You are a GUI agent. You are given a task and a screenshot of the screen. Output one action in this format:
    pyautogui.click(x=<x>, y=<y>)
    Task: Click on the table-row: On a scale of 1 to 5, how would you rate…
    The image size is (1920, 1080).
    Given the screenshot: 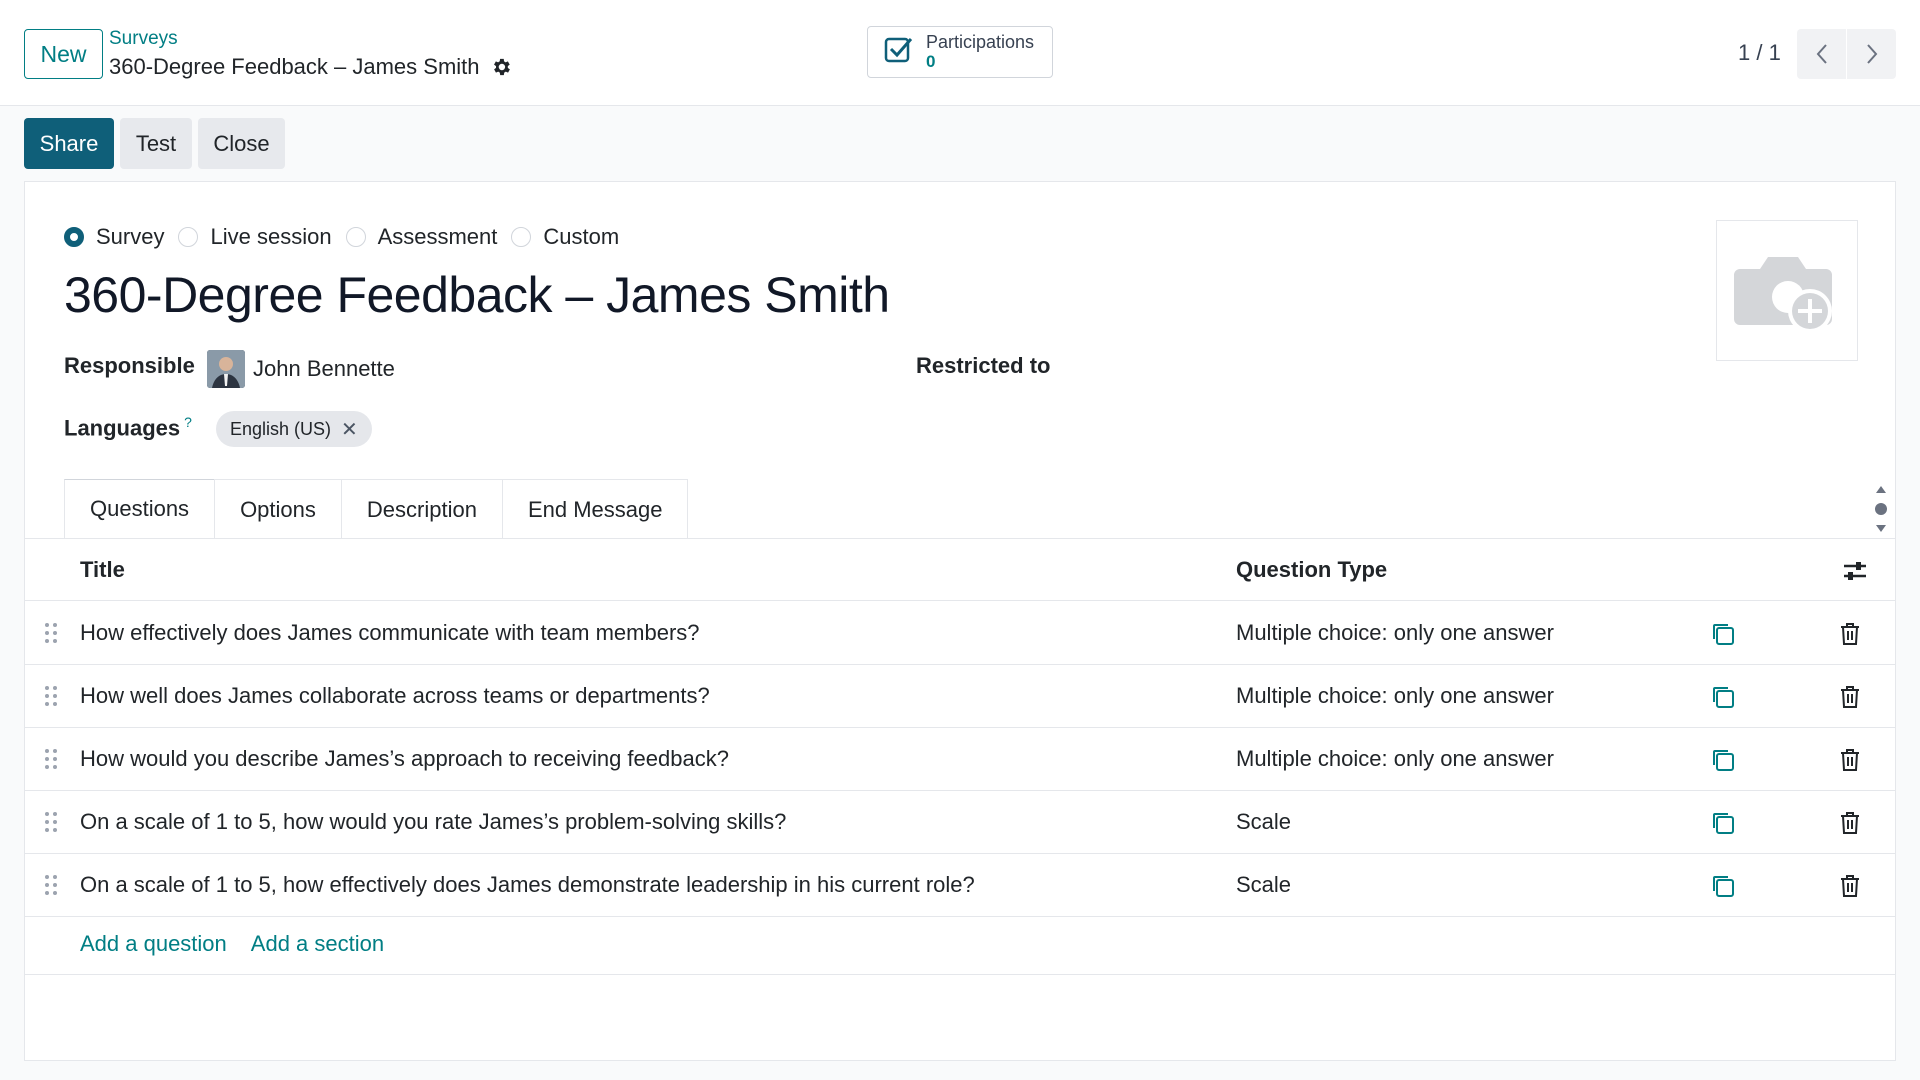 What is the action you would take?
    pyautogui.click(x=960, y=822)
    